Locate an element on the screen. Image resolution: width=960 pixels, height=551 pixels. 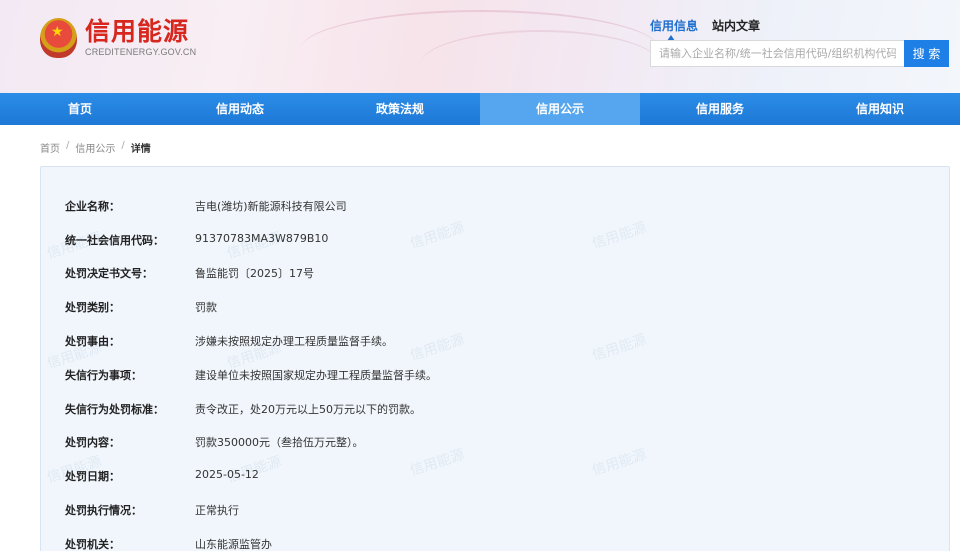
header-decoration is located at coordinates (540, 61).